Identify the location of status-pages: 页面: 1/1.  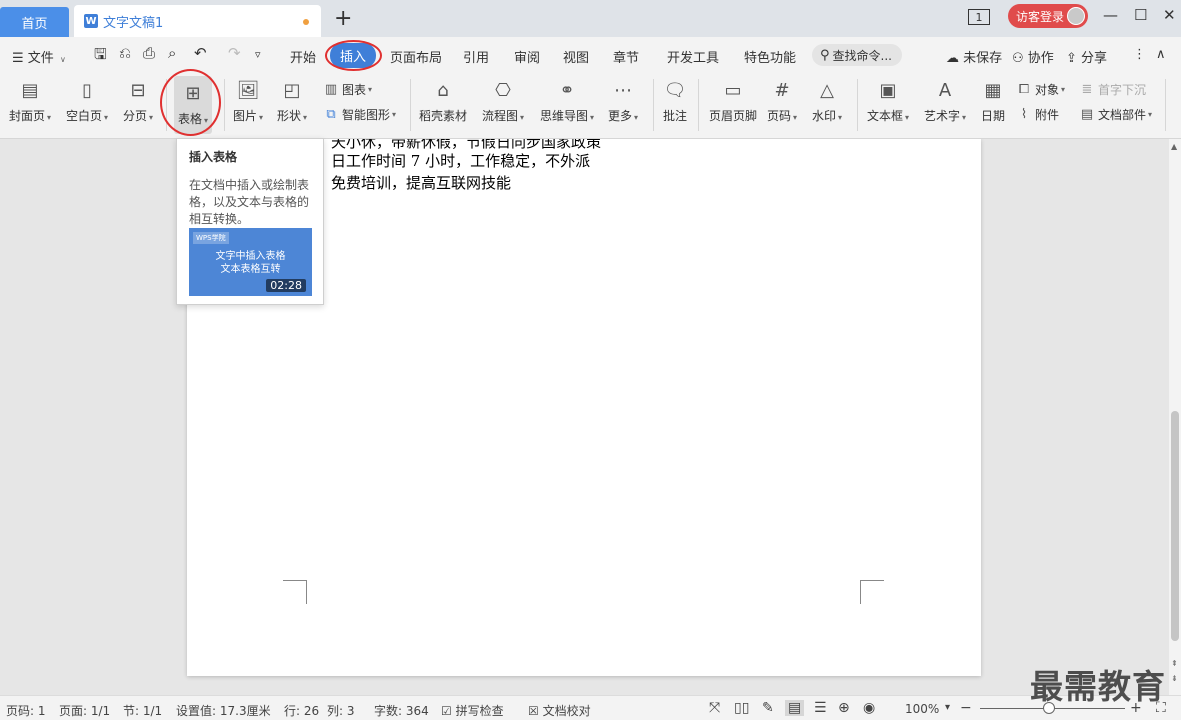
(84, 710).